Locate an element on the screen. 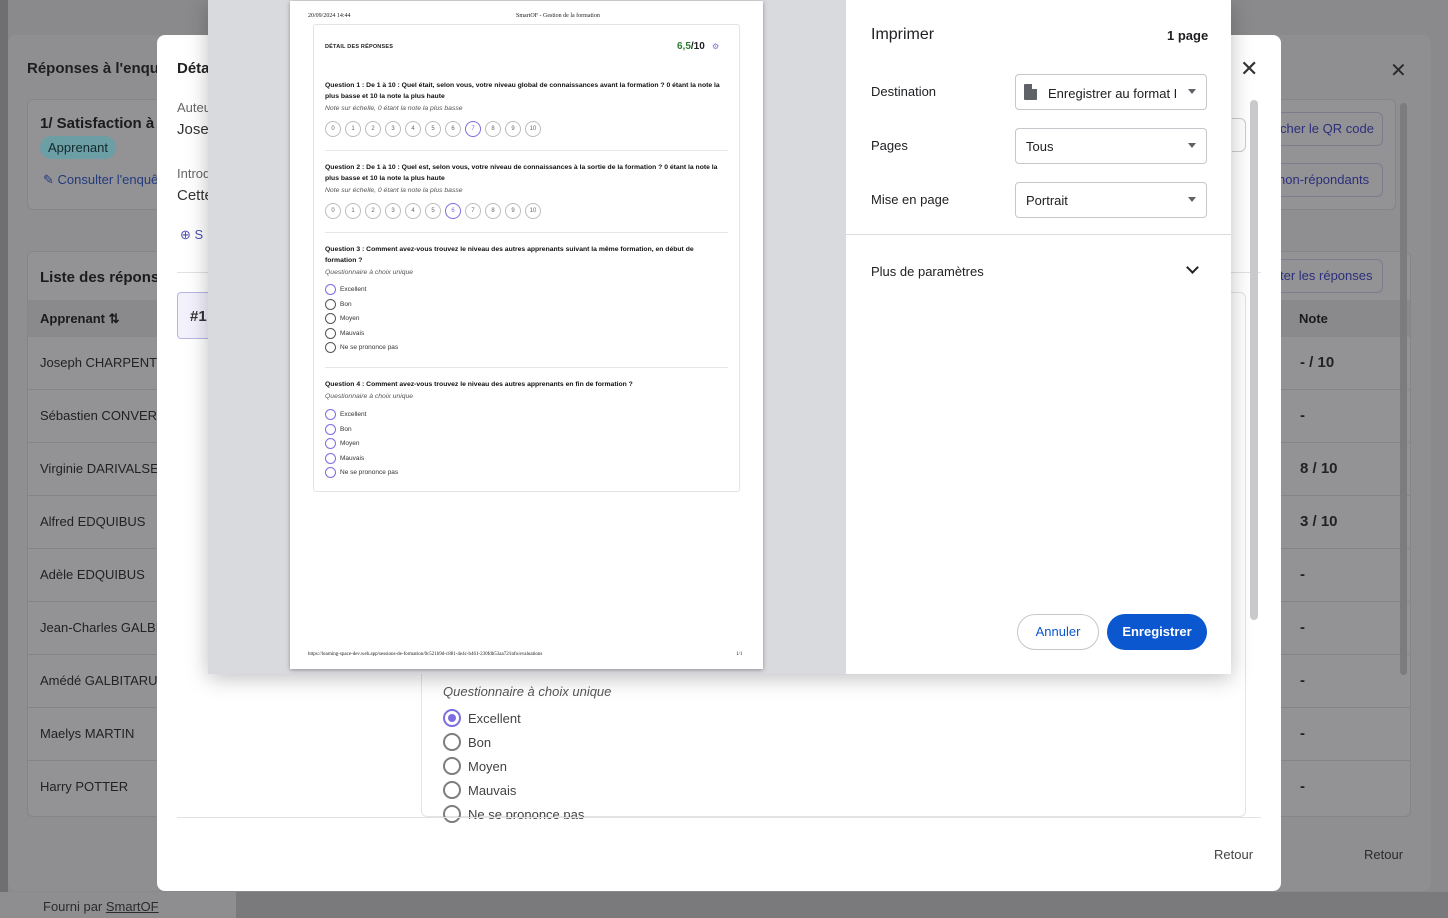 This screenshot has height=918, width=1448. table-row-name: Virginie DARIVALSE is located at coordinates (99, 468).